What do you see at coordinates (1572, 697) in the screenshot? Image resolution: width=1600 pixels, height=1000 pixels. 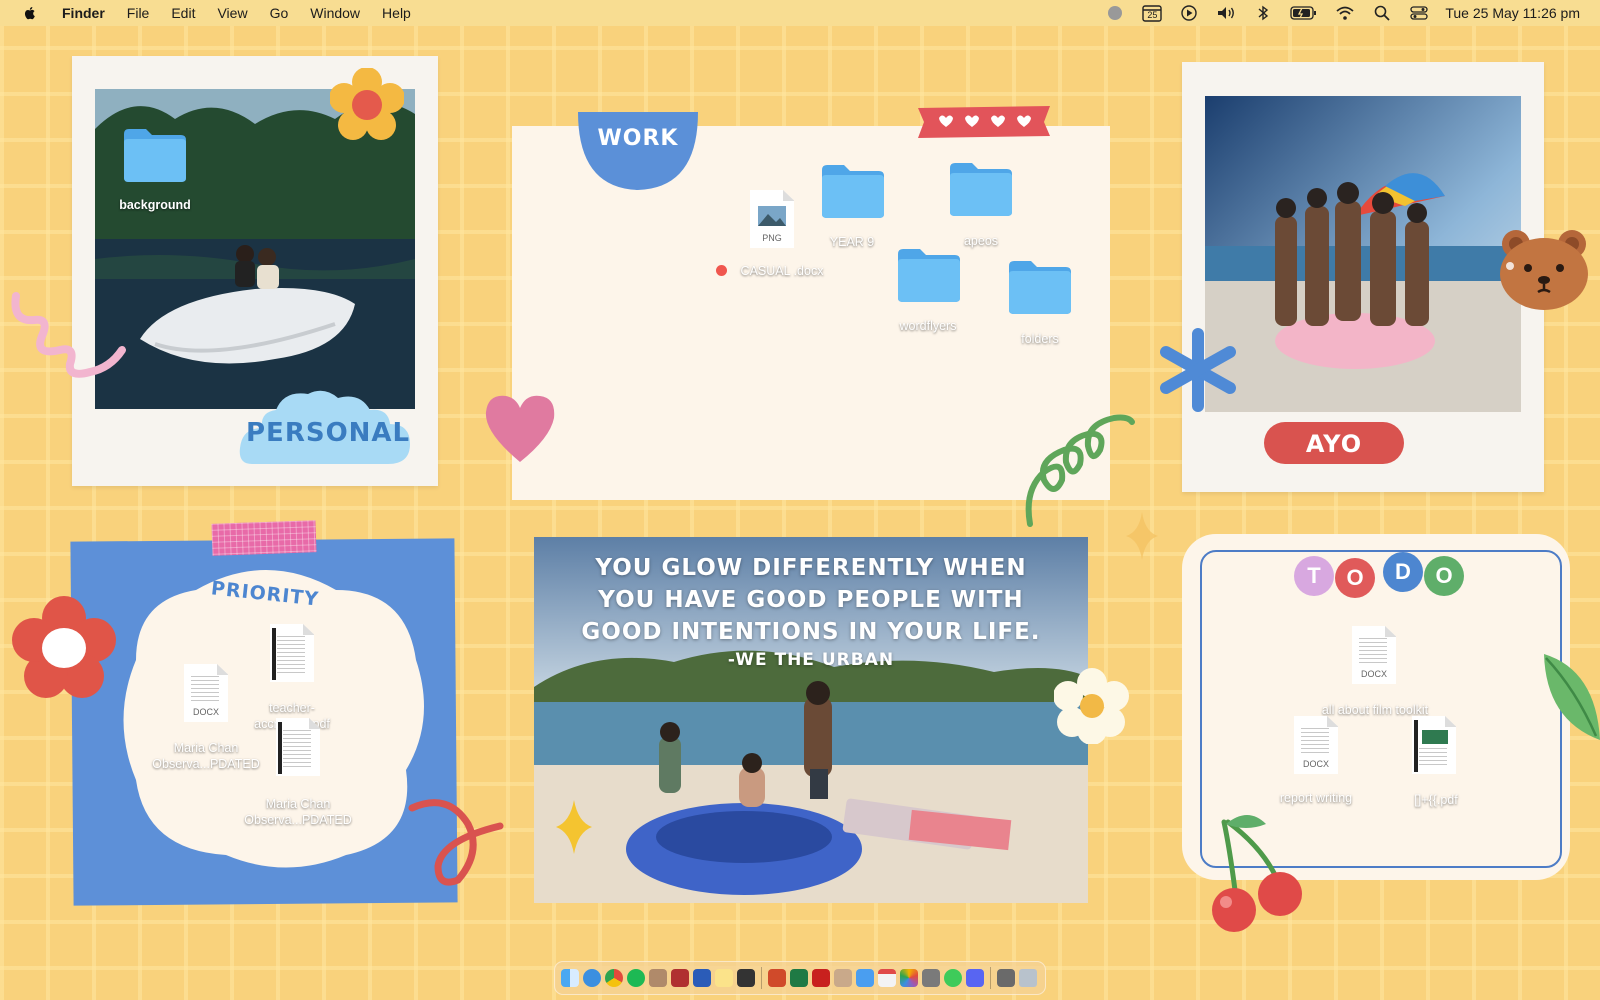 I see `leaf-sticker` at bounding box center [1572, 697].